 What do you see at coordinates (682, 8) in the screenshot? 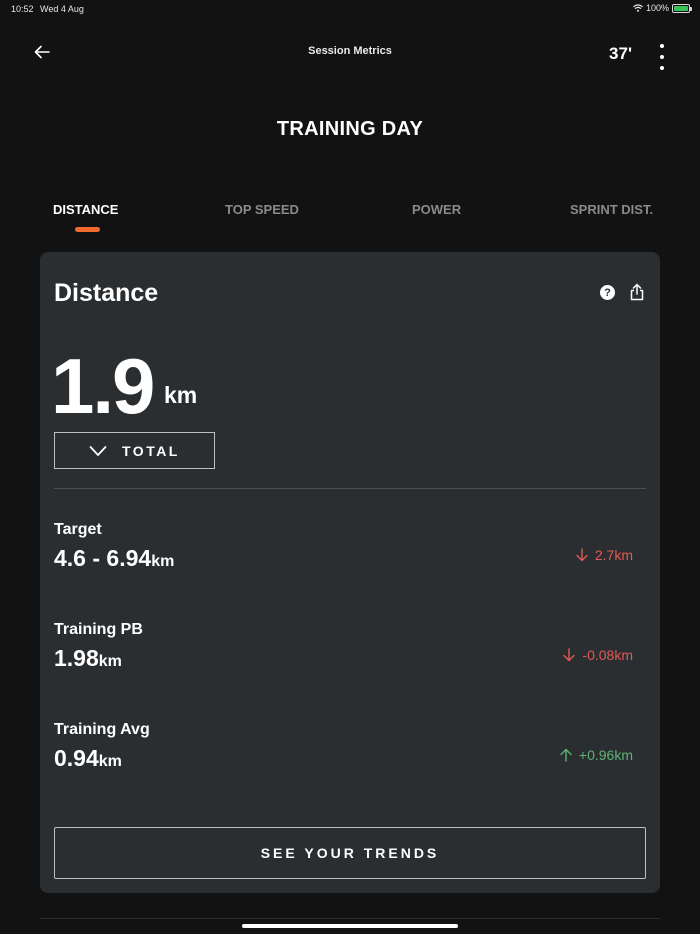
I see `battery-icon` at bounding box center [682, 8].